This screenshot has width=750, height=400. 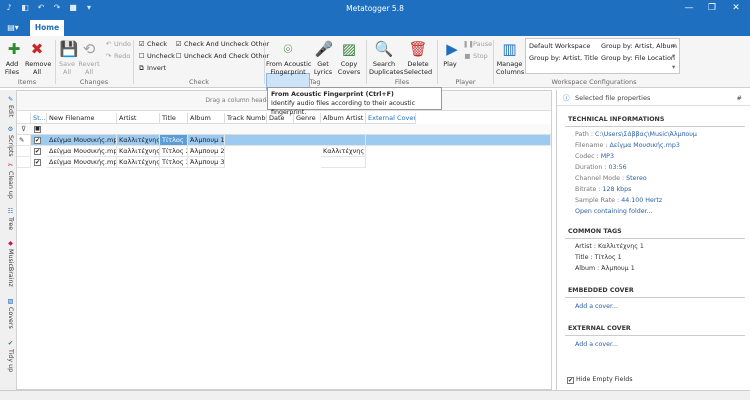 I want to click on search-duplicates-button: 🔍 Search Duplicates, so click(x=386, y=57).